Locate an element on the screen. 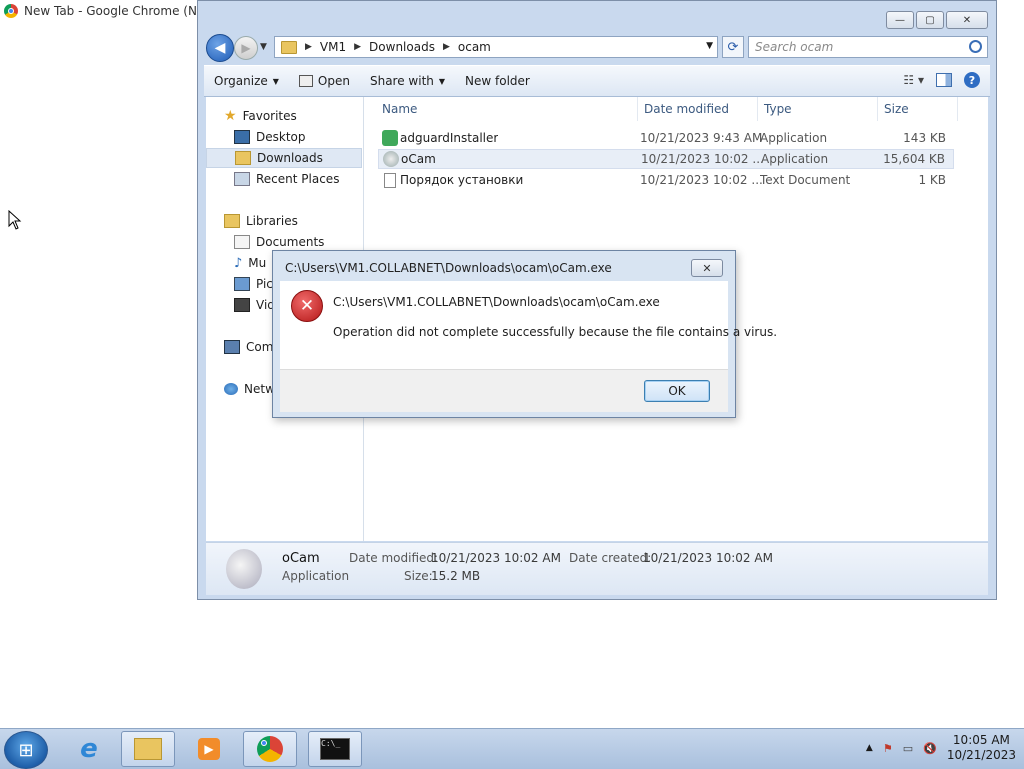 The image size is (1024, 769). nav-libraries: Libraries is located at coordinates (293, 221).